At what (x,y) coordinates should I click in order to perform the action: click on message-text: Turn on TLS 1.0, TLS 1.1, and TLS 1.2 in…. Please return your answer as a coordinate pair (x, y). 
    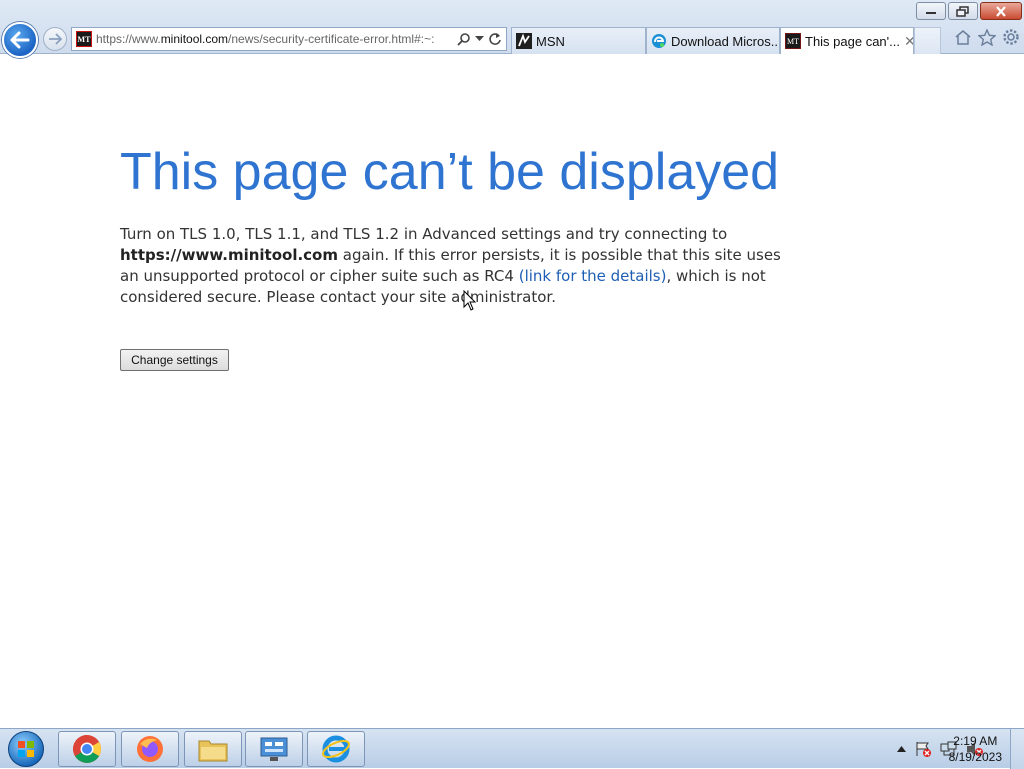
    Looking at the image, I should click on (424, 234).